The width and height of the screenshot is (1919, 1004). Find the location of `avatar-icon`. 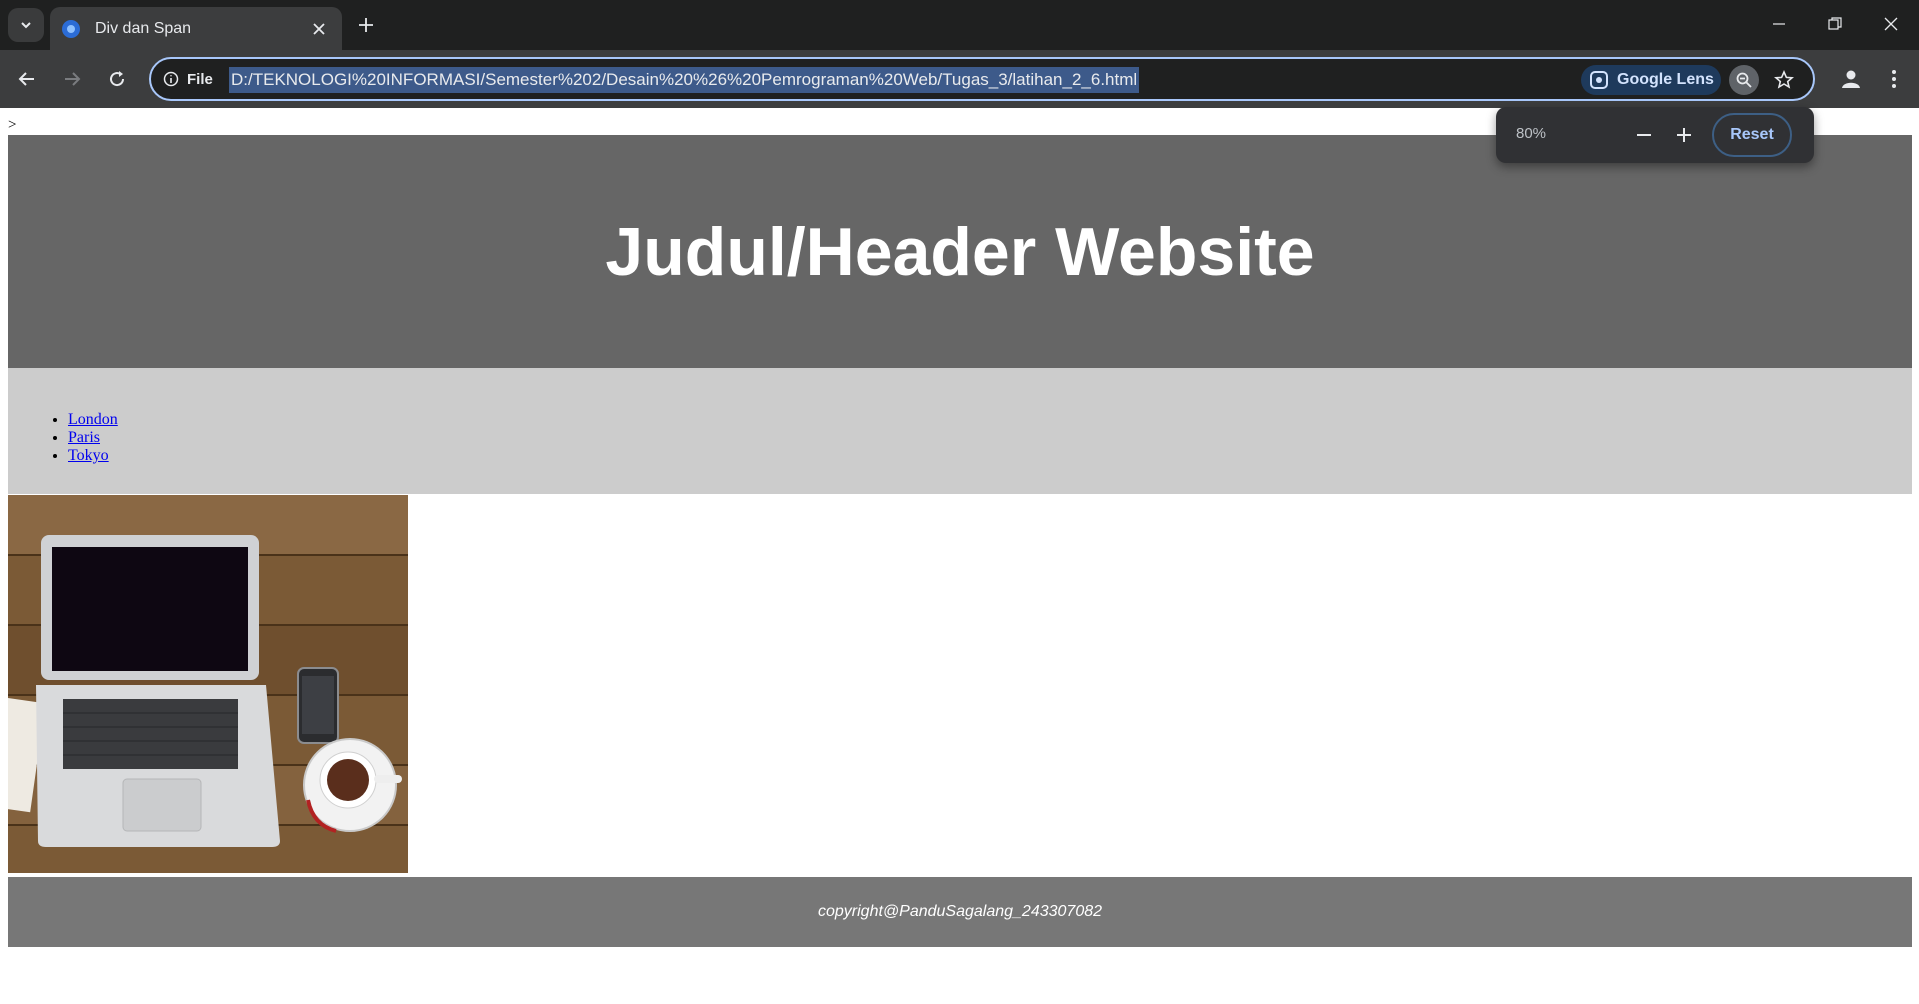

avatar-icon is located at coordinates (1851, 79).